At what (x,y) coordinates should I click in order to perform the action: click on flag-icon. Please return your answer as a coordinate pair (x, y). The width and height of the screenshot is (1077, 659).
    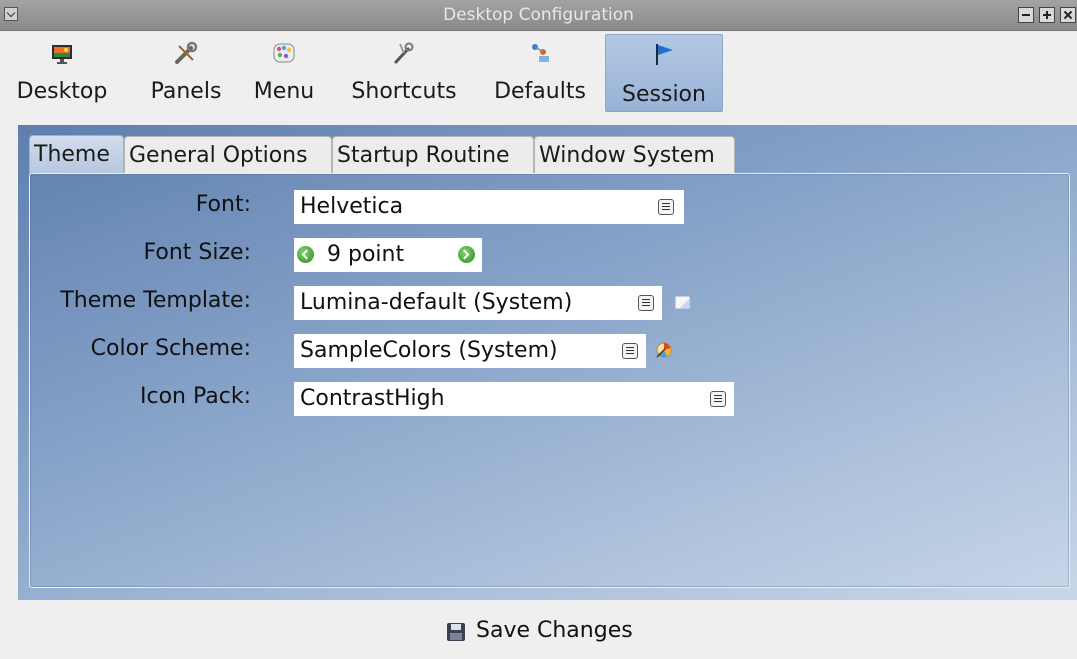
    Looking at the image, I should click on (664, 54).